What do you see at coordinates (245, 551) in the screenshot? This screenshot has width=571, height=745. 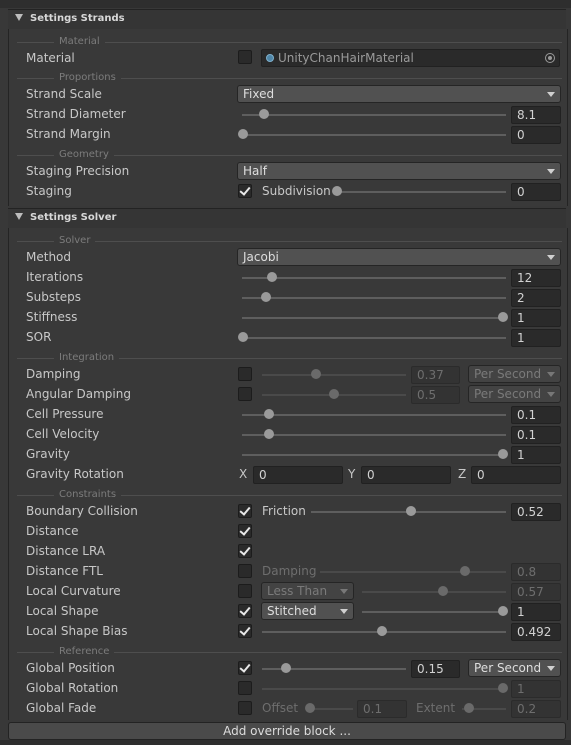 I see `distance-lra-checkbox` at bounding box center [245, 551].